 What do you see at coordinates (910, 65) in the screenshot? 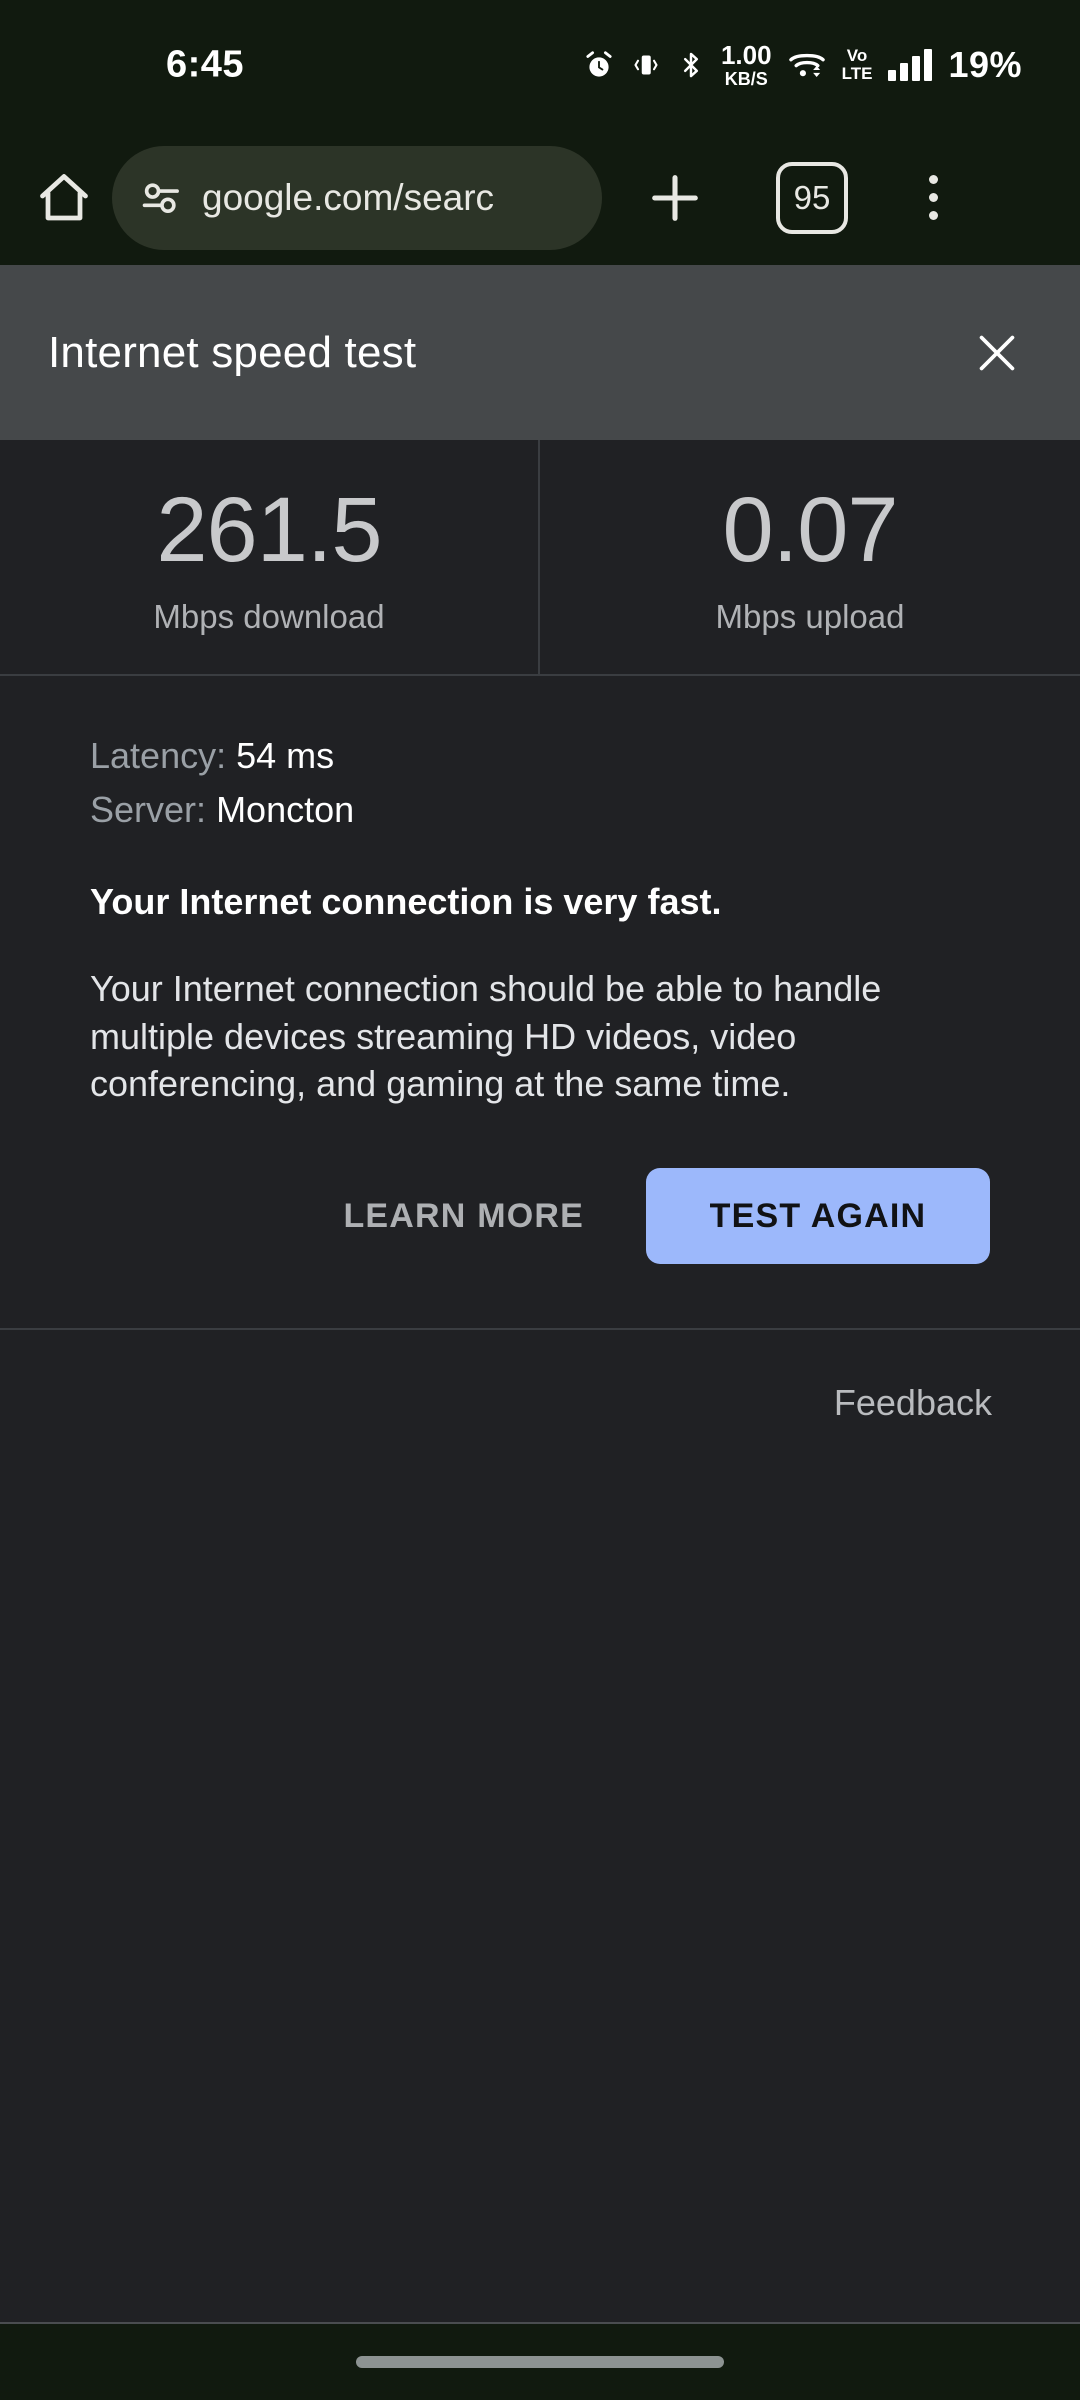
I see `cellular-signal-icon` at bounding box center [910, 65].